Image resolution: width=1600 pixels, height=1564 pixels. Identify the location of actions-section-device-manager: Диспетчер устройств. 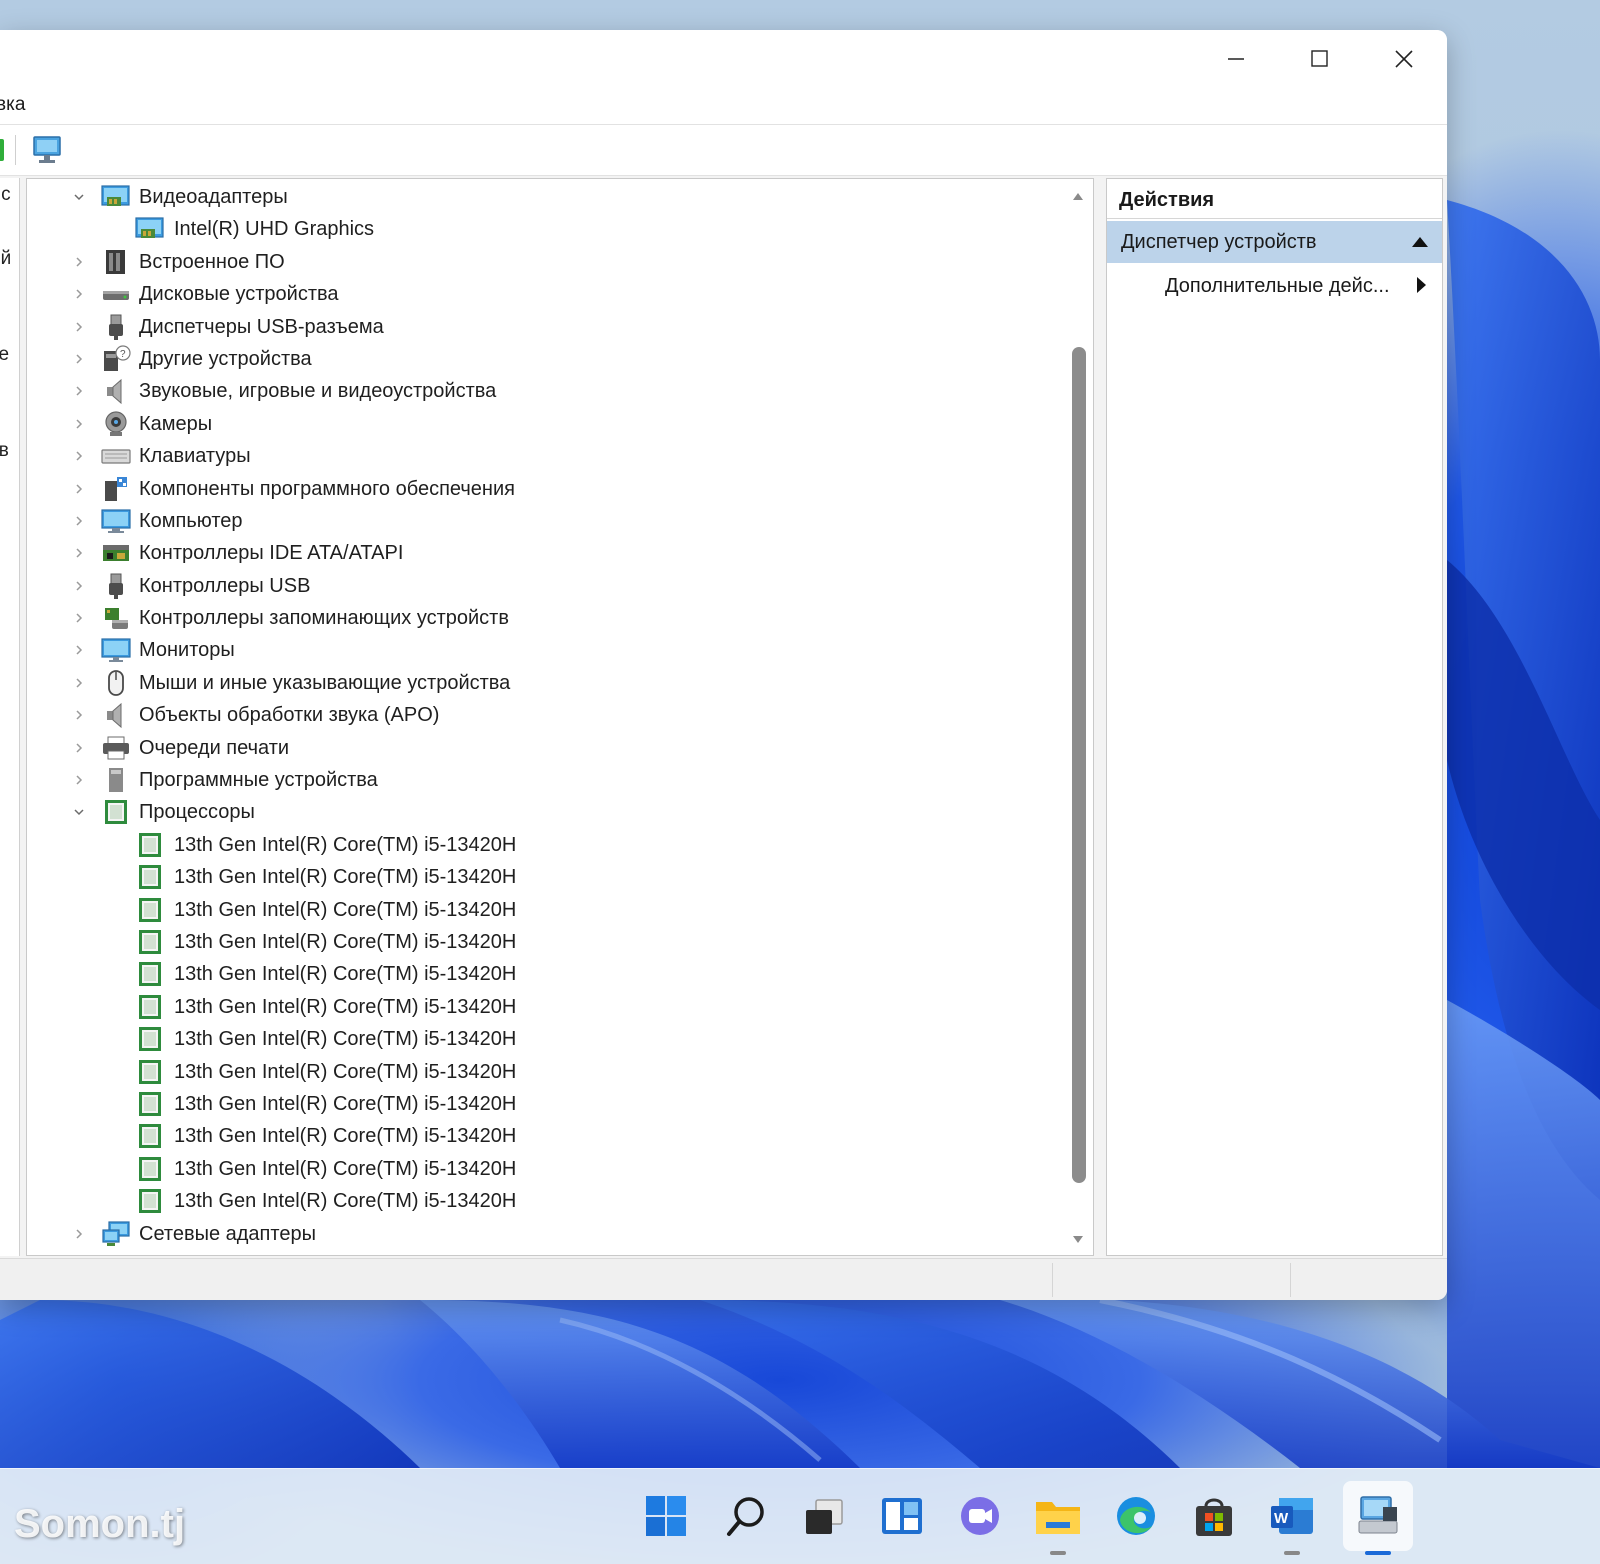
(1274, 242).